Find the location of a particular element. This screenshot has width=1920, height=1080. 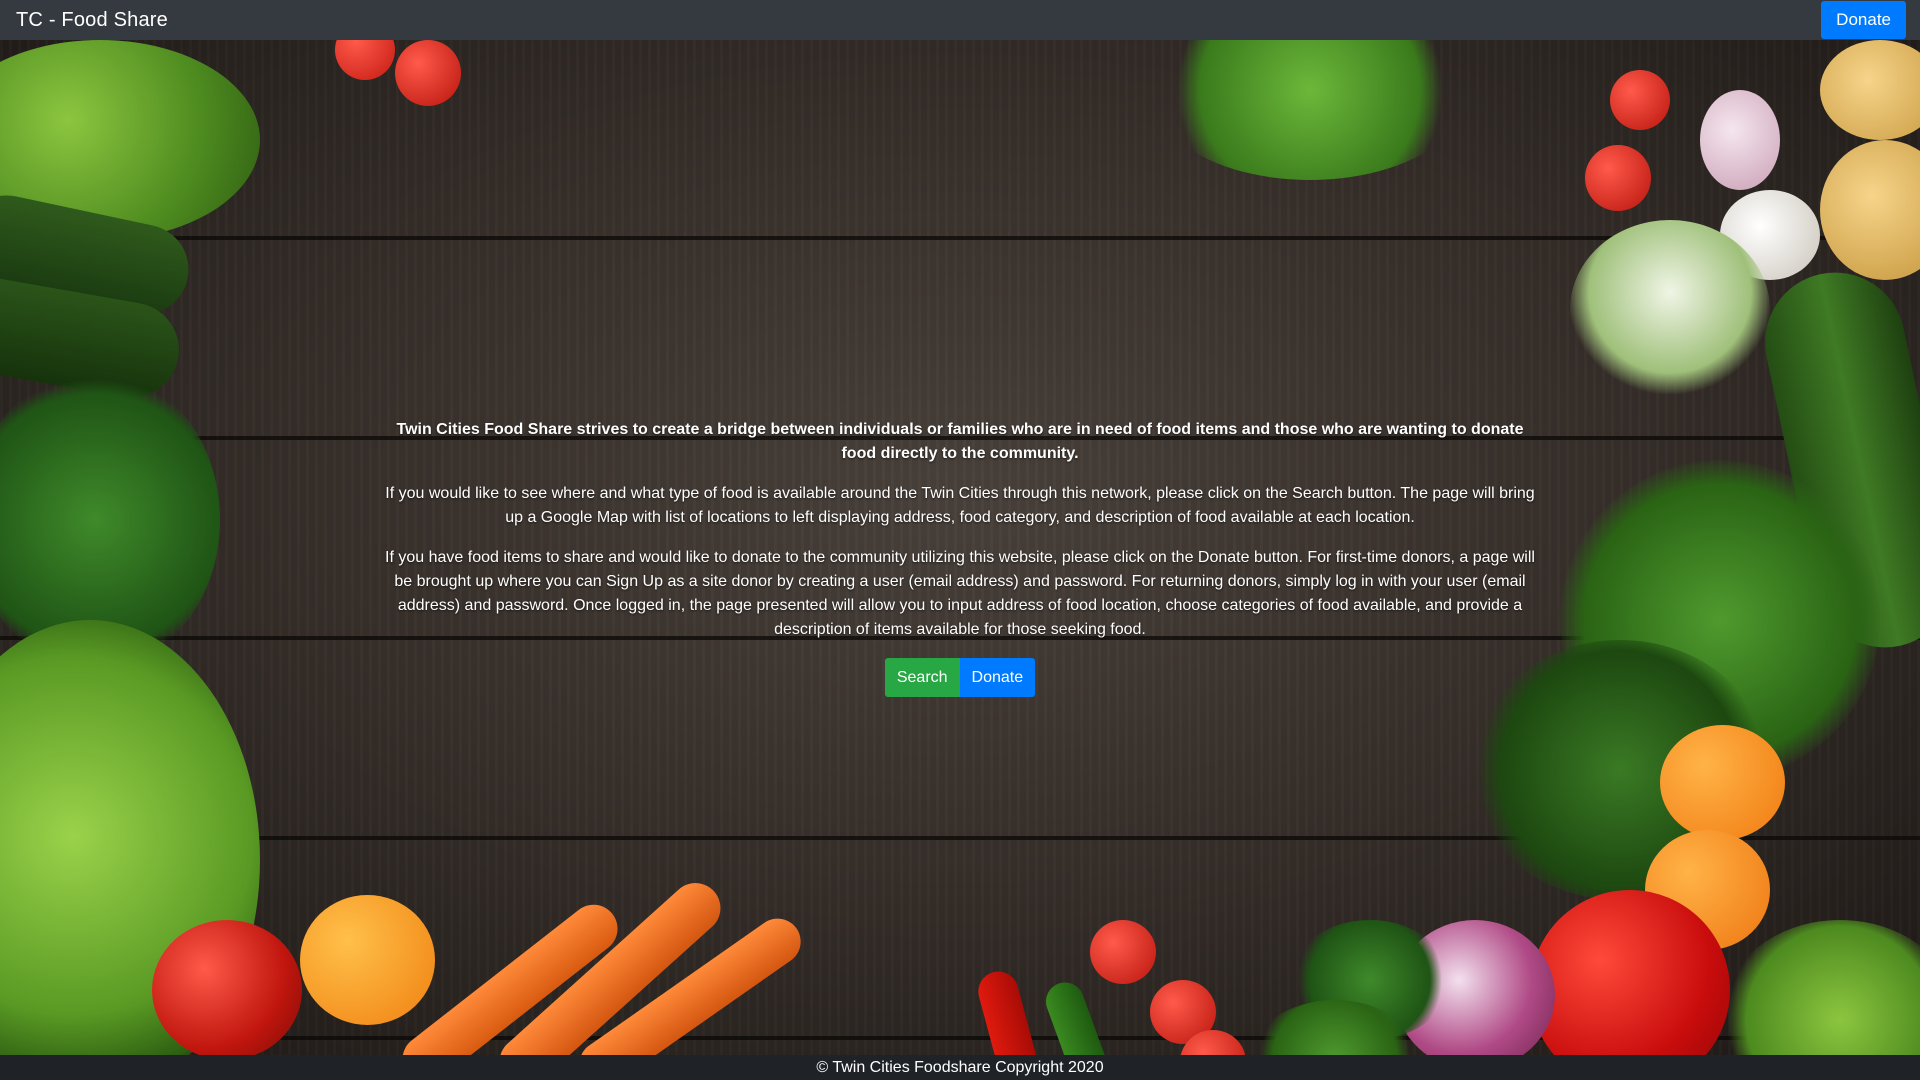

copyright-text: © Twin Cities Foodshare Copyright 2020 is located at coordinates (960, 1067).